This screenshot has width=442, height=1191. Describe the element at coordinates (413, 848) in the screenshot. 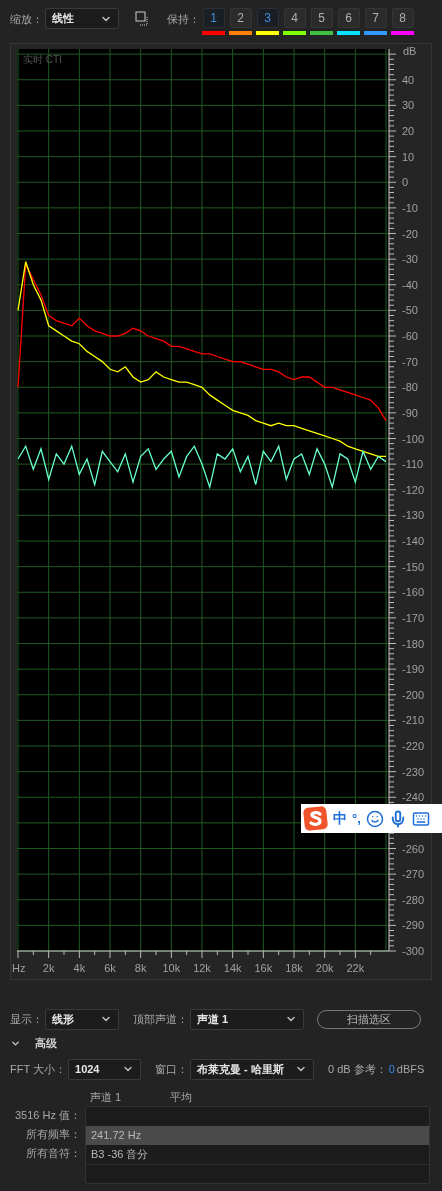

I see `y-tick-label: -260` at that location.